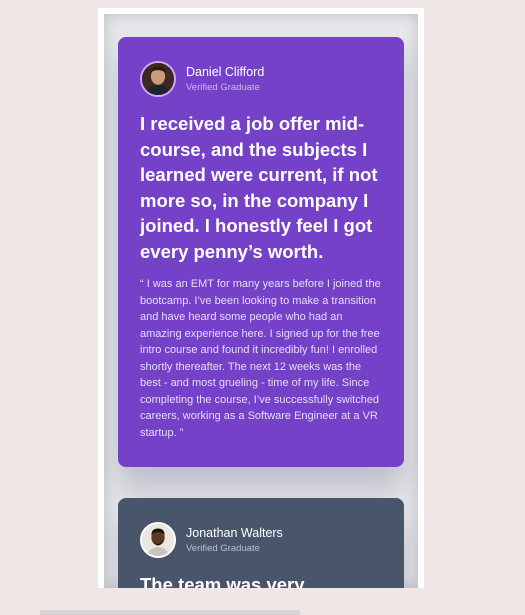 The image size is (525, 615). Describe the element at coordinates (225, 79) in the screenshot. I see `author-text: Daniel Clifford Verified Graduate` at that location.